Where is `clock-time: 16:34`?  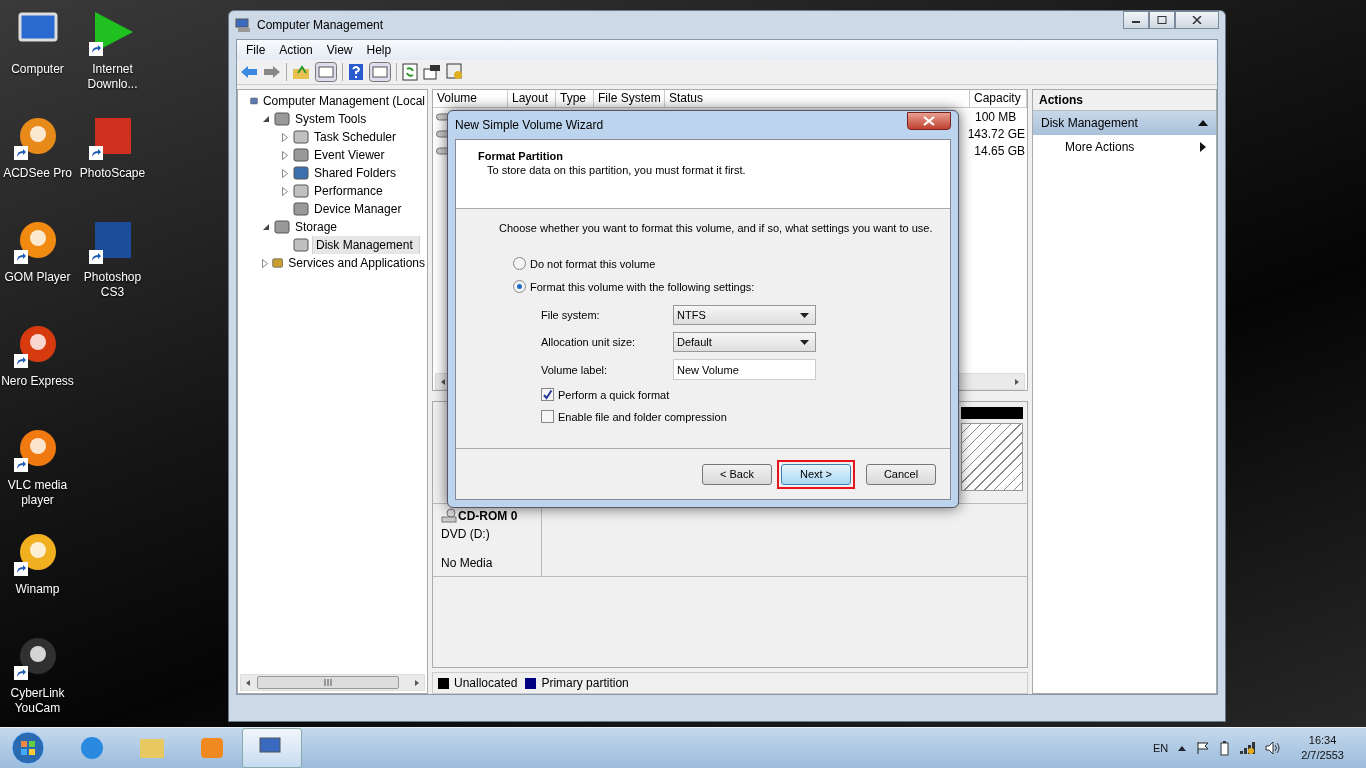 clock-time: 16:34 is located at coordinates (1322, 740).